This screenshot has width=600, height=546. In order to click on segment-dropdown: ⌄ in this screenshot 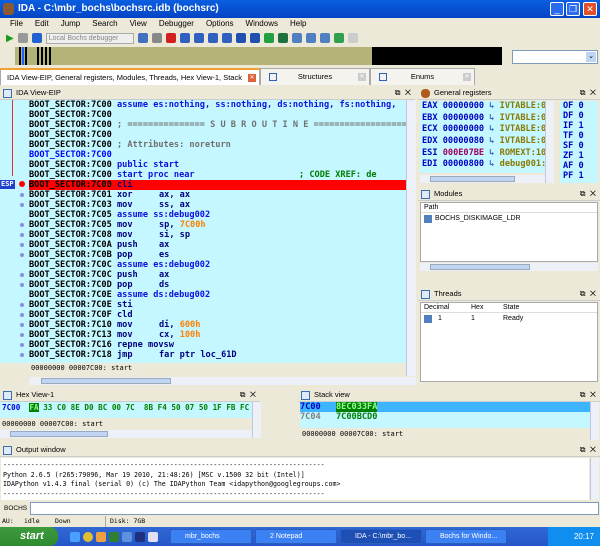, I will do `click(555, 57)`.